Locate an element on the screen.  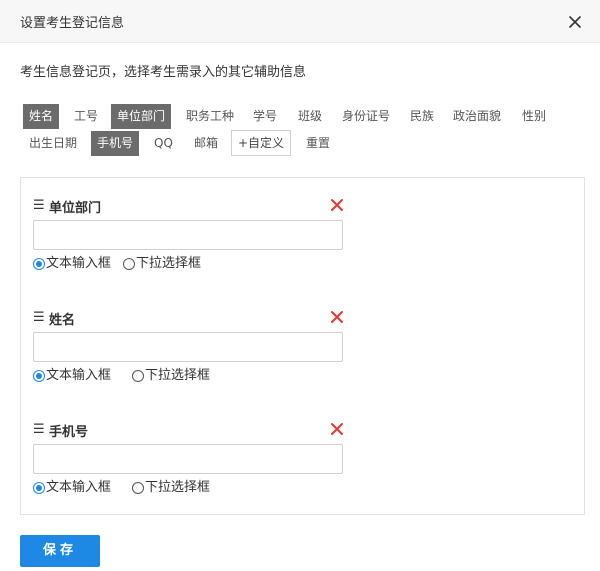
save-button: 保存 is located at coordinates (60, 551).